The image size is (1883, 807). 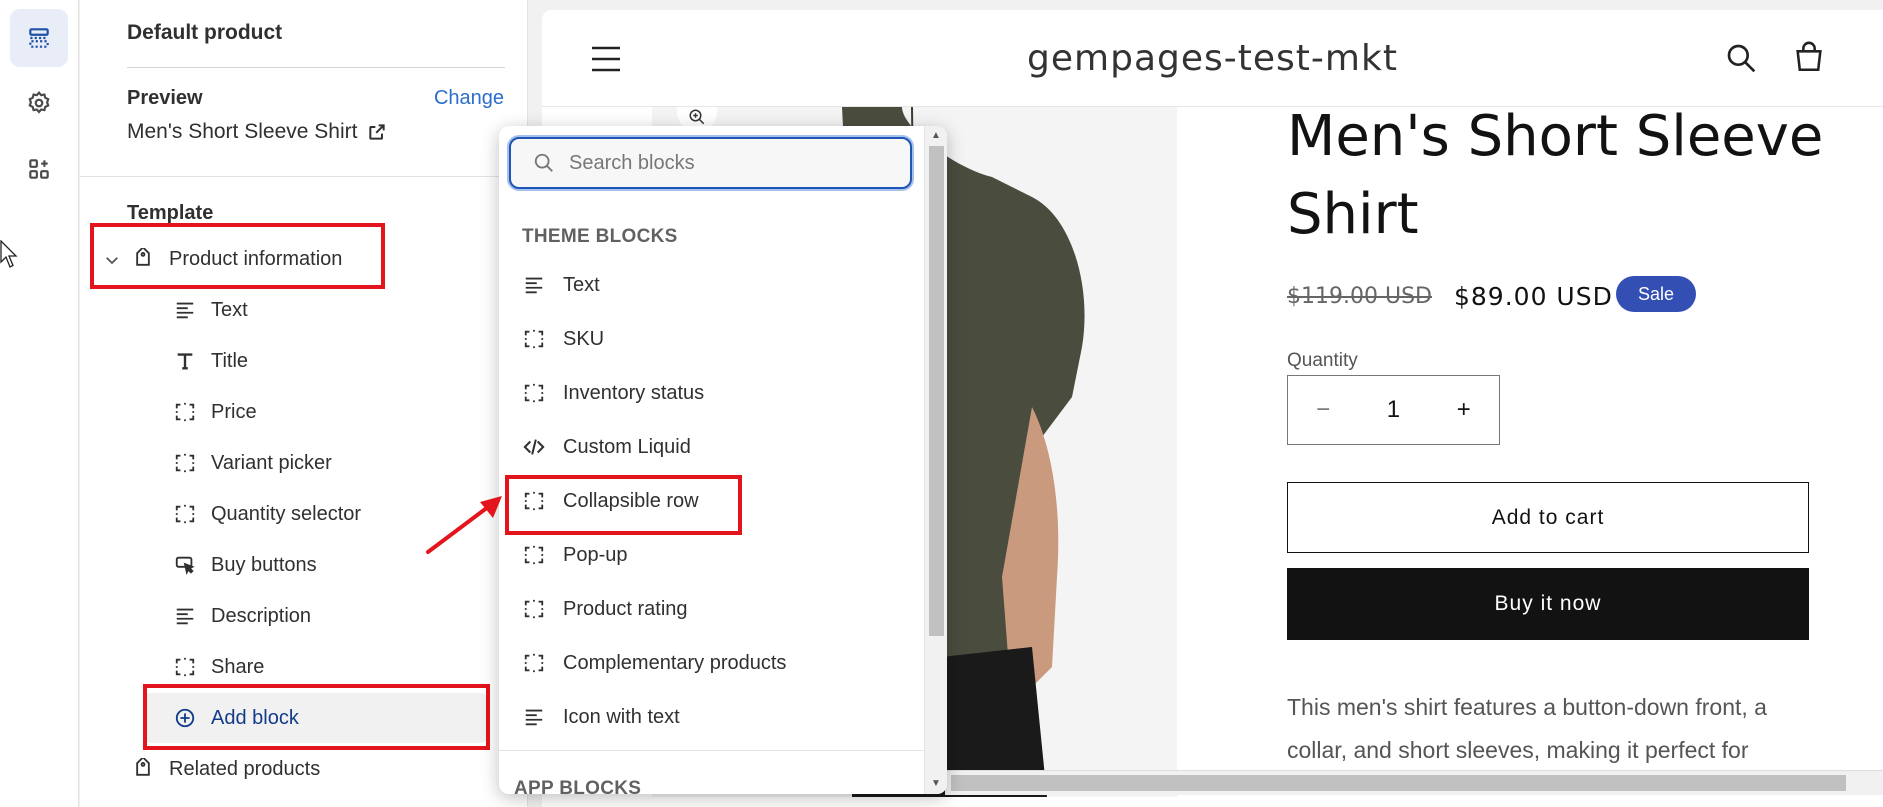 I want to click on sections-icon, so click(x=39, y=38).